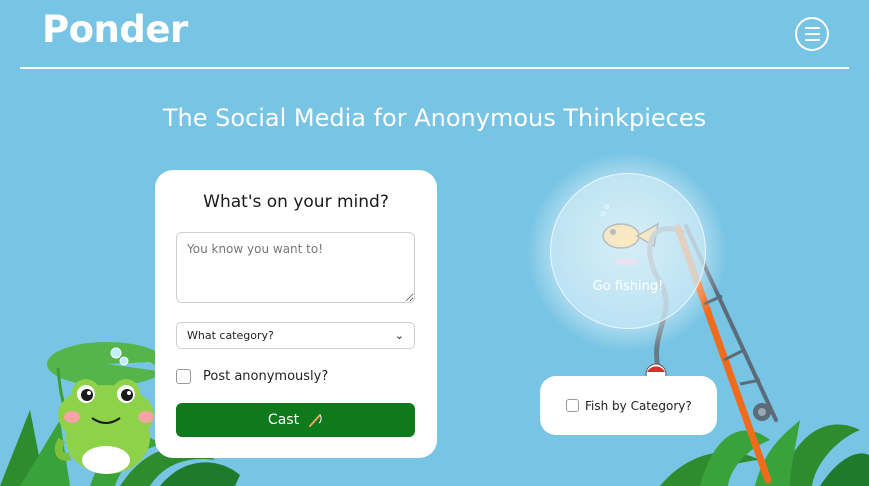 The width and height of the screenshot is (869, 486). I want to click on lily-pad-illustration, so click(107, 377).